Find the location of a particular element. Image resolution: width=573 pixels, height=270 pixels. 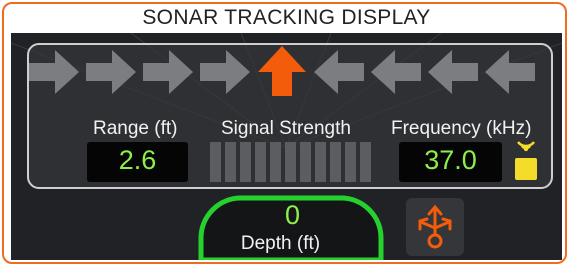

frequency-value: 37.0 is located at coordinates (450, 160).